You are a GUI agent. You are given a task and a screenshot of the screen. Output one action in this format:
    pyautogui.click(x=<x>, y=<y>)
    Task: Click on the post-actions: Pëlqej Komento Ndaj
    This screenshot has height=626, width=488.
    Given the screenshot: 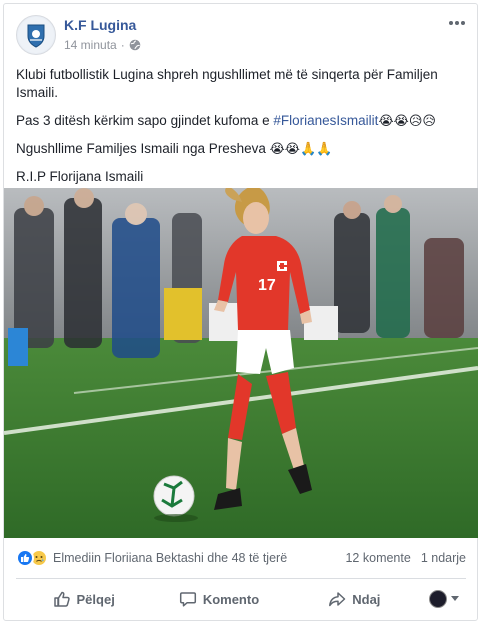 What is the action you would take?
    pyautogui.click(x=241, y=599)
    